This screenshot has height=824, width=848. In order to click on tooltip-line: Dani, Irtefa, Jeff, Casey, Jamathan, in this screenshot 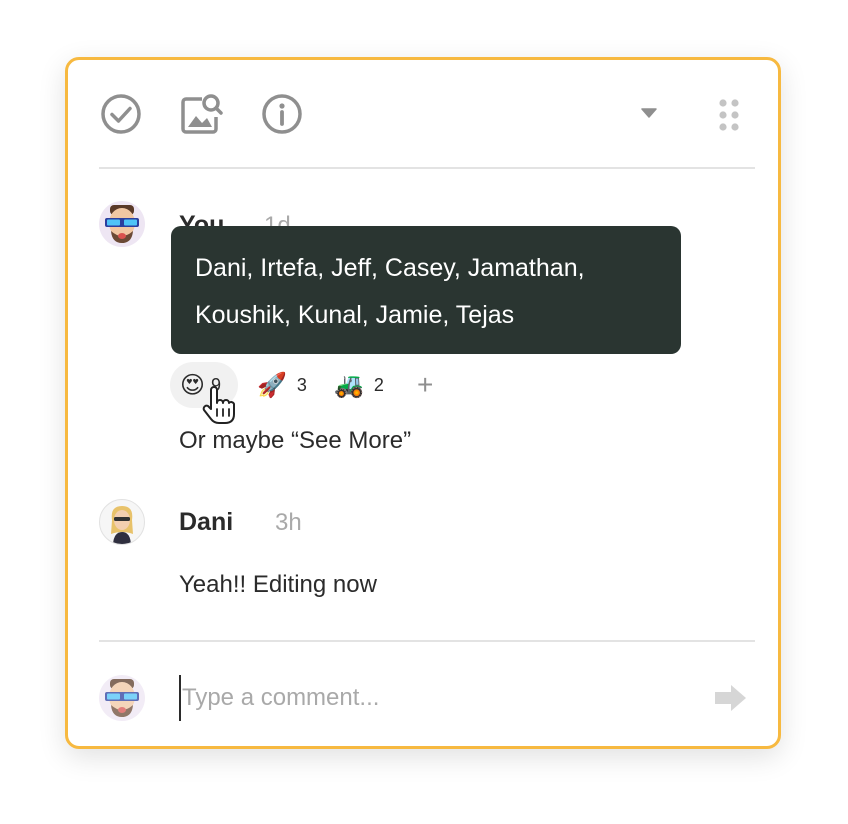, I will do `click(390, 268)`.